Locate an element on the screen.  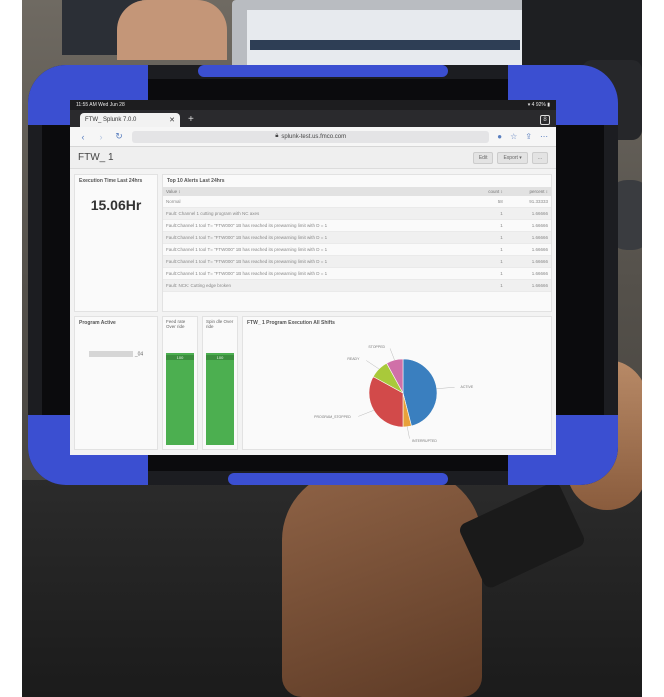
dashboard-title: FTW_ 1 is located at coordinates (96, 157).